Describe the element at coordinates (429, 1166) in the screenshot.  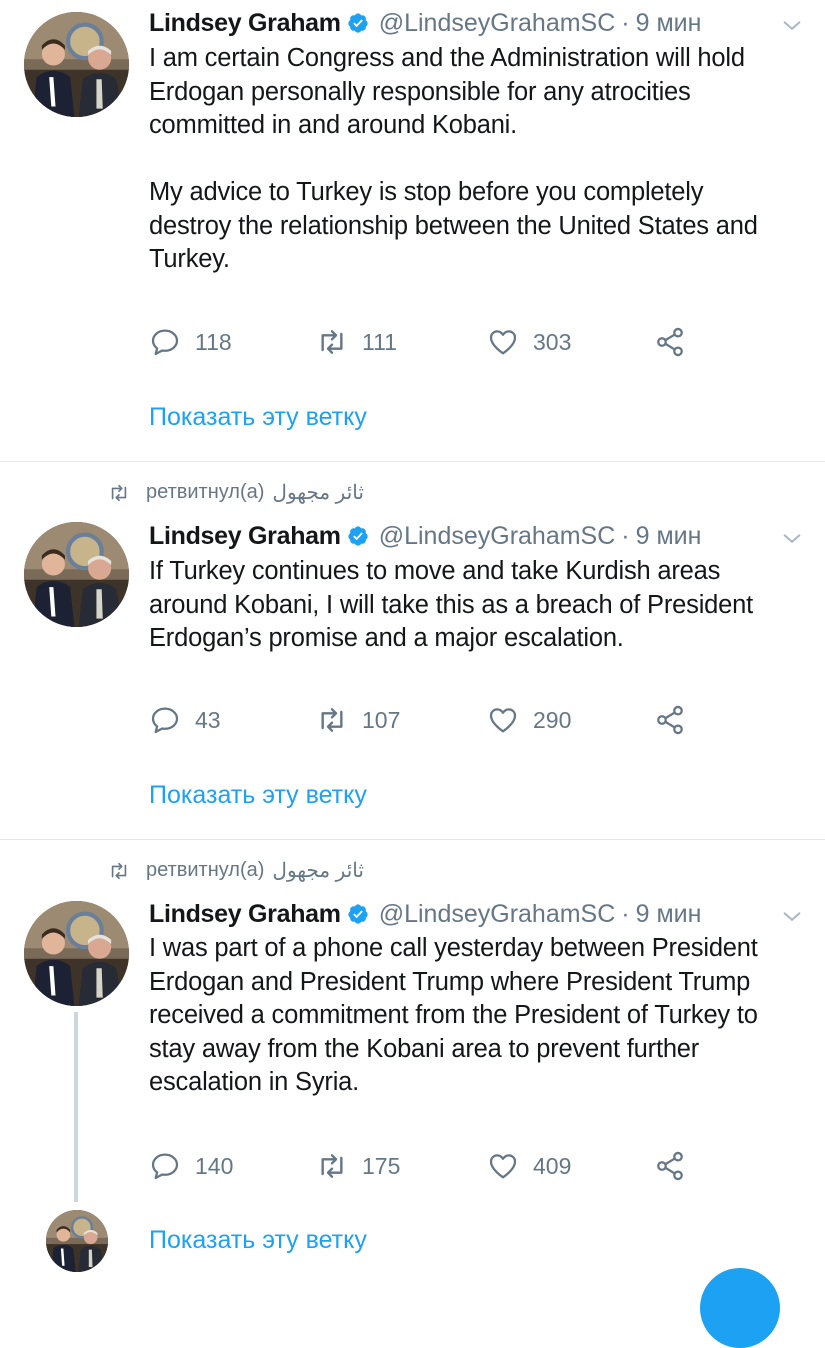
I see `tweet-actions: 140 175 409` at that location.